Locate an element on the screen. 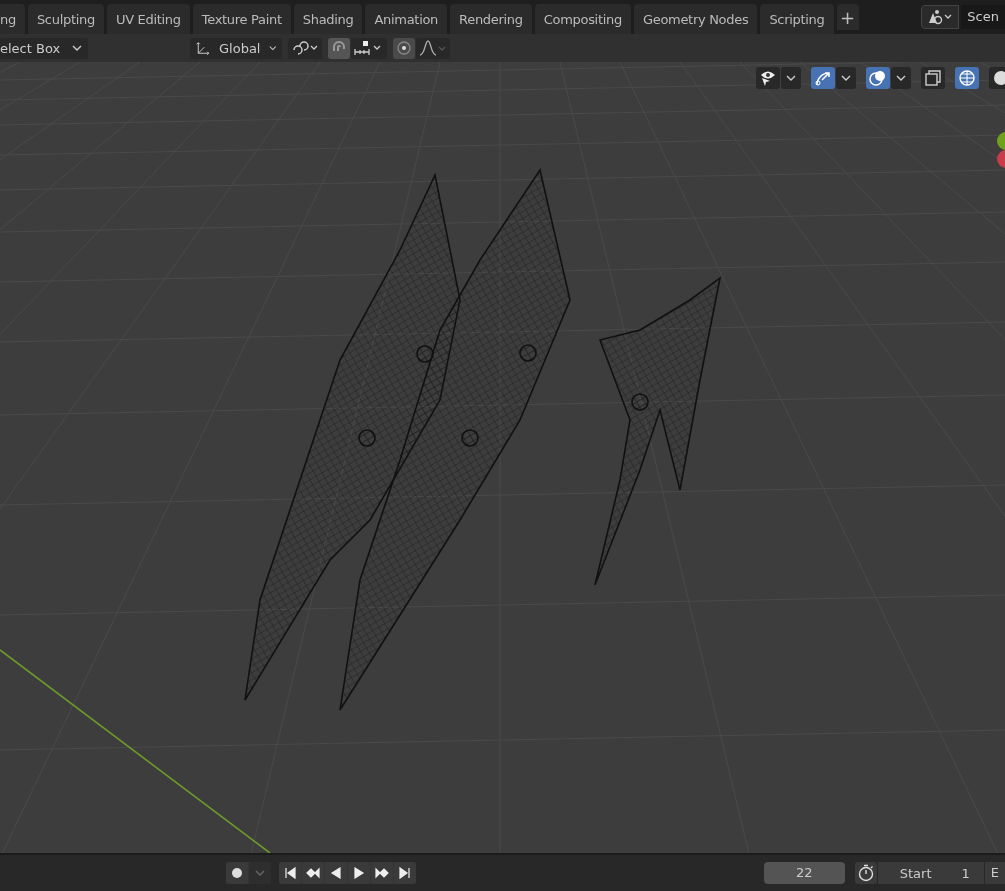 The image size is (1005, 891). overlapping-circles-icon is located at coordinates (878, 78).